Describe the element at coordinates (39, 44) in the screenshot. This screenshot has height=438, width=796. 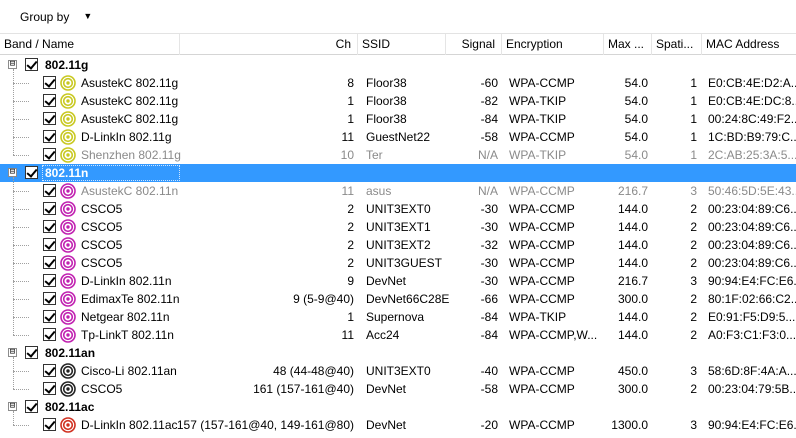
I see `column-label: Band / Name` at that location.